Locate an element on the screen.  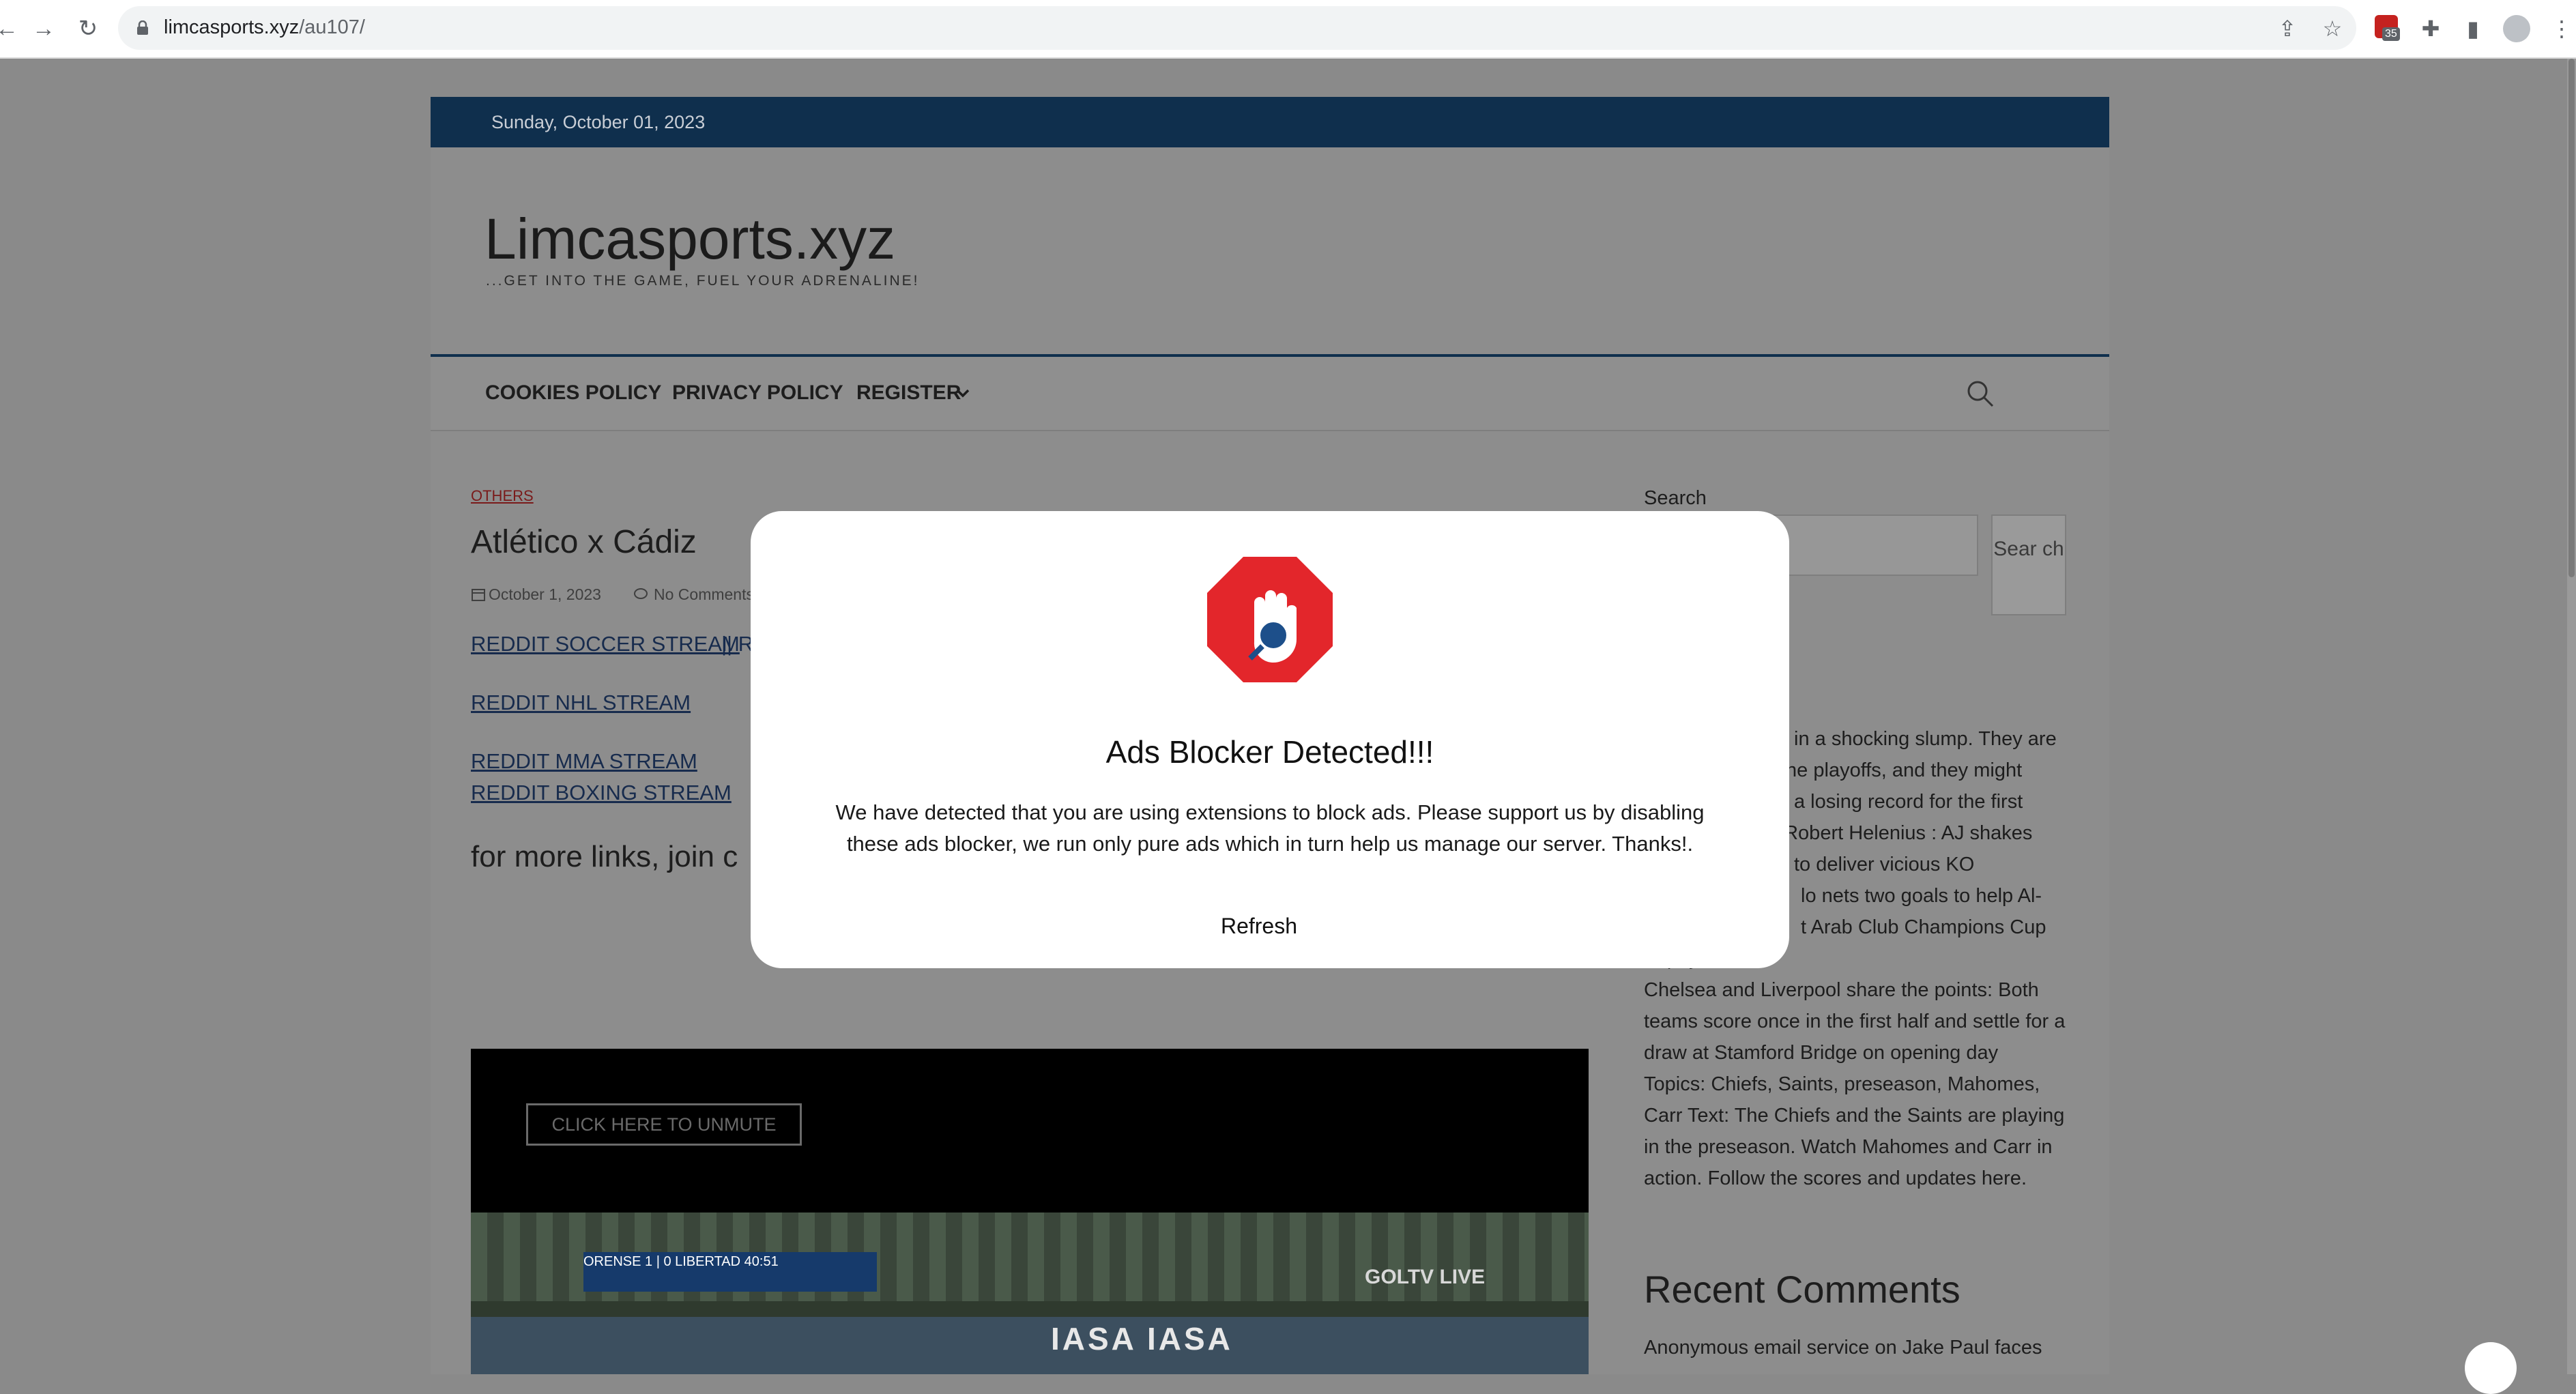
address-bar is located at coordinates (1237, 28).